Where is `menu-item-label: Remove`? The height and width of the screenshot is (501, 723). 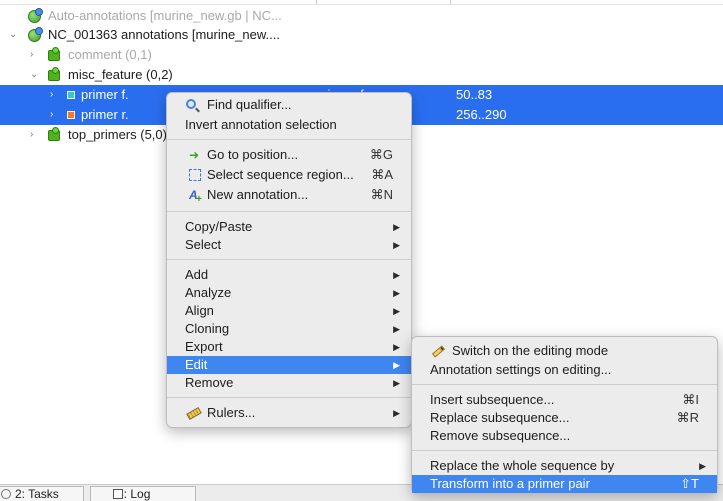 menu-item-label: Remove is located at coordinates (209, 382).